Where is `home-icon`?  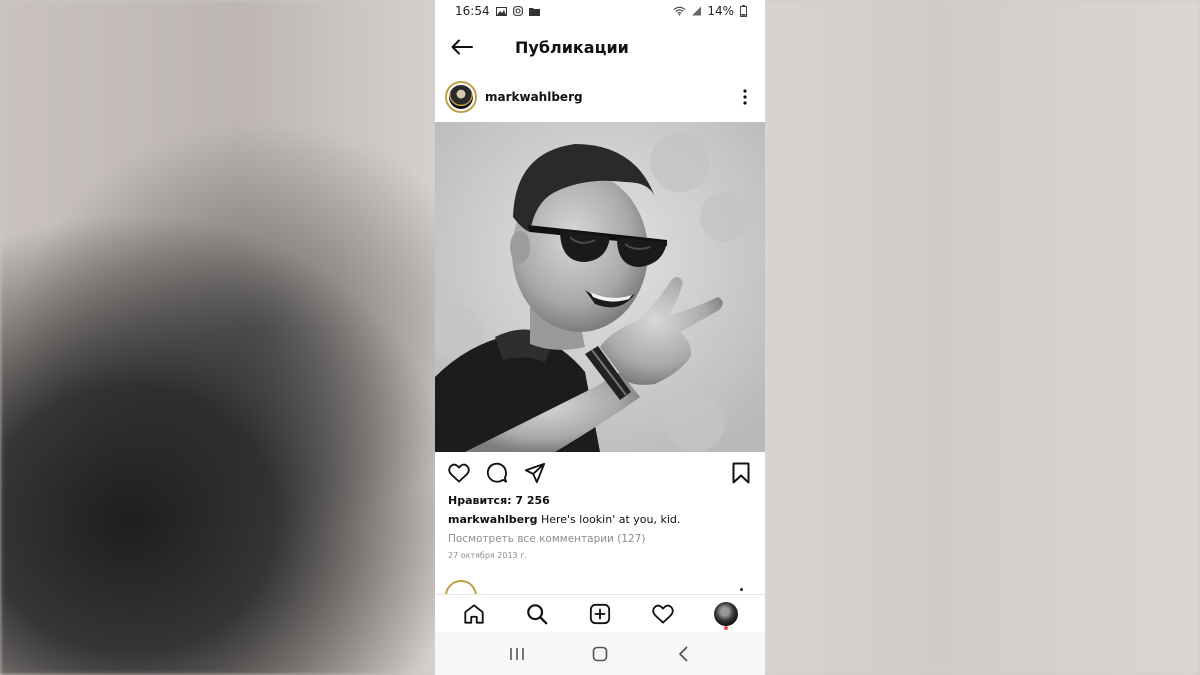 home-icon is located at coordinates (474, 613).